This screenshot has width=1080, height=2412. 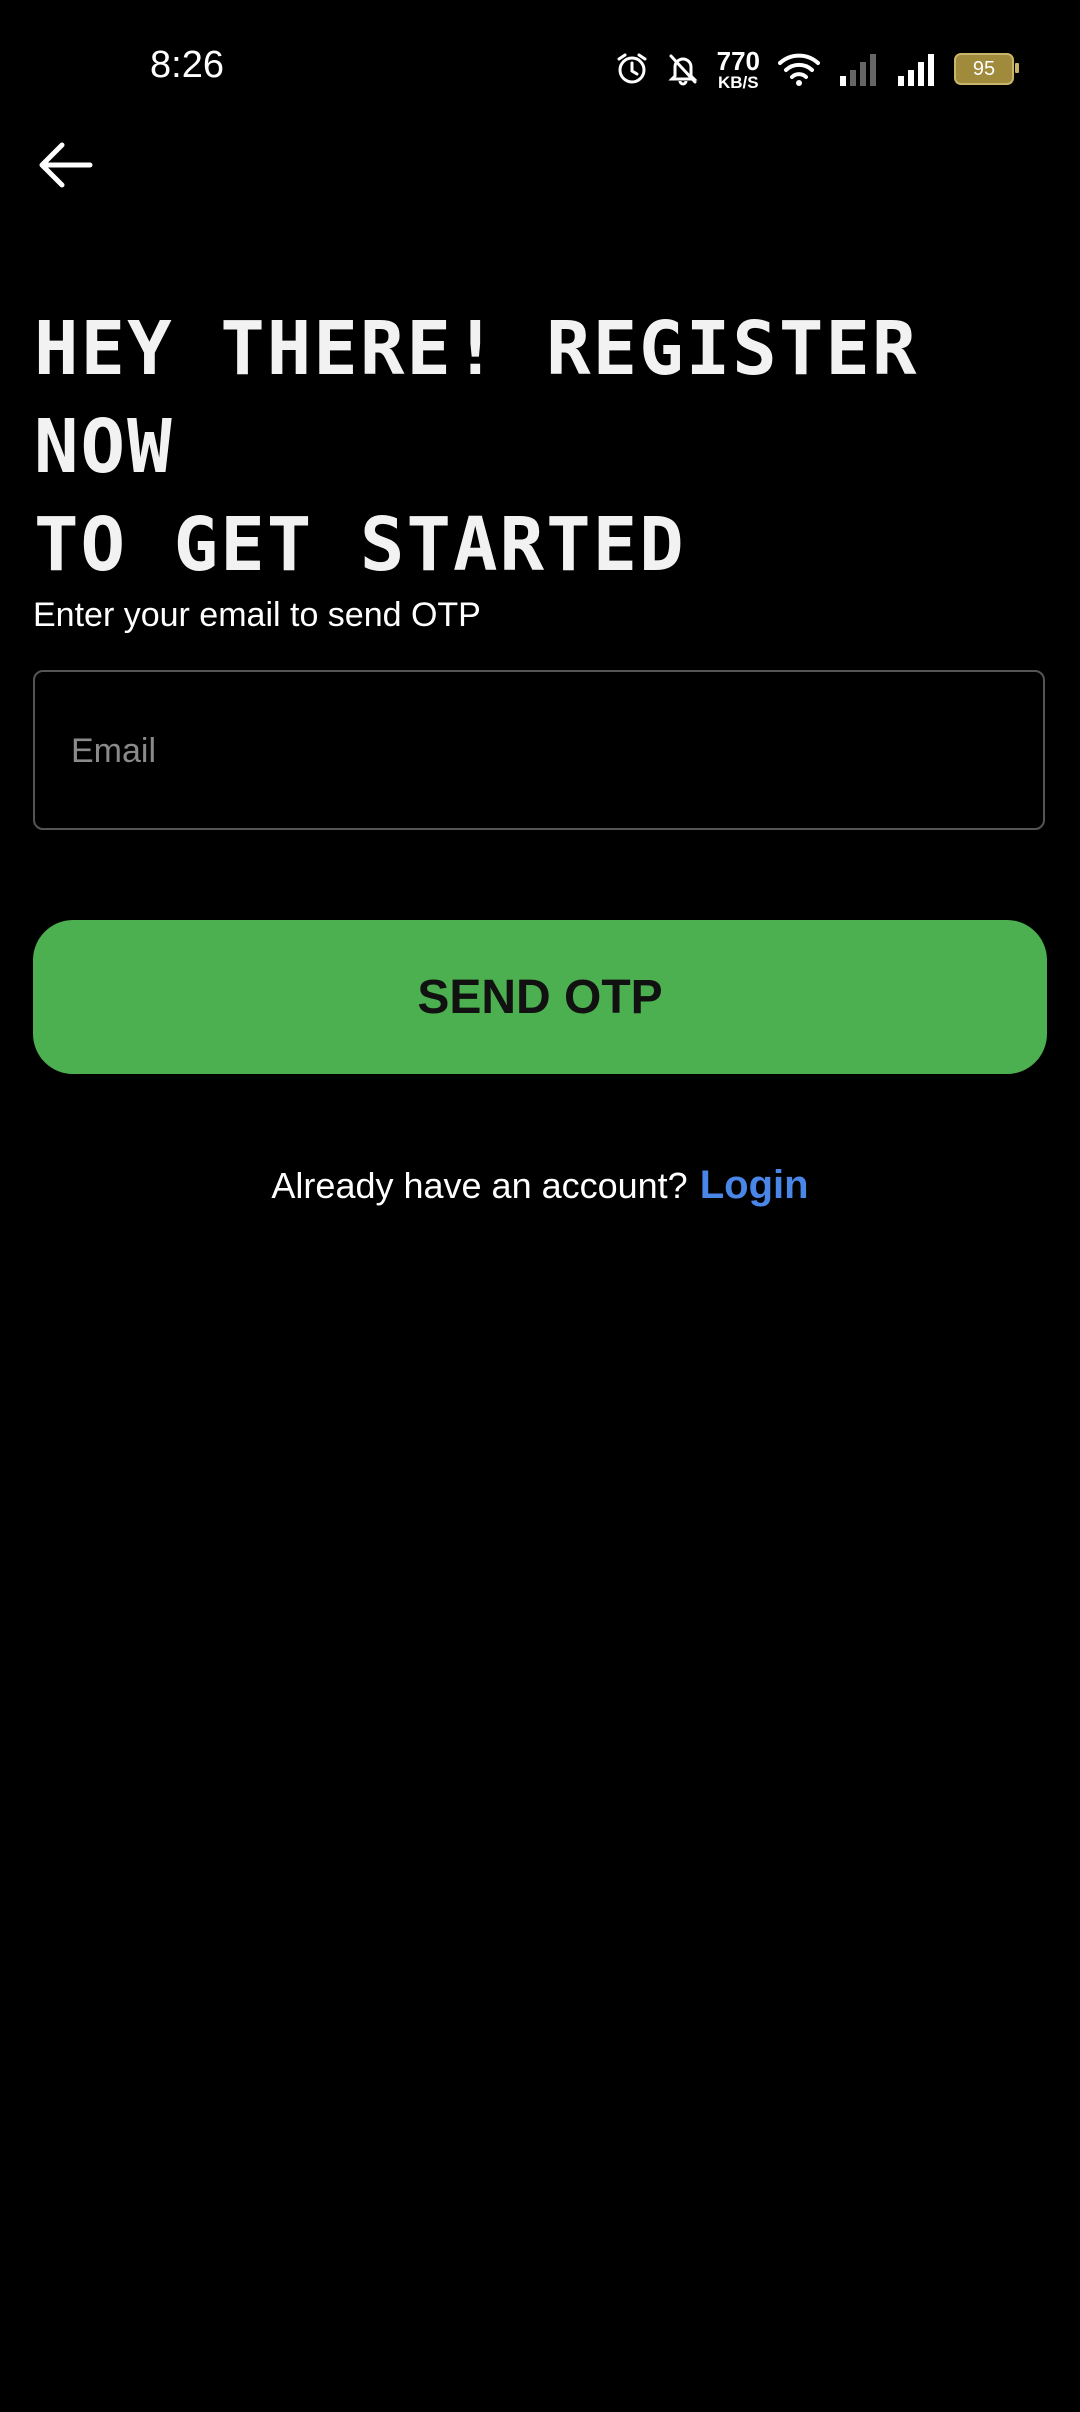 I want to click on email-field, so click(x=539, y=750).